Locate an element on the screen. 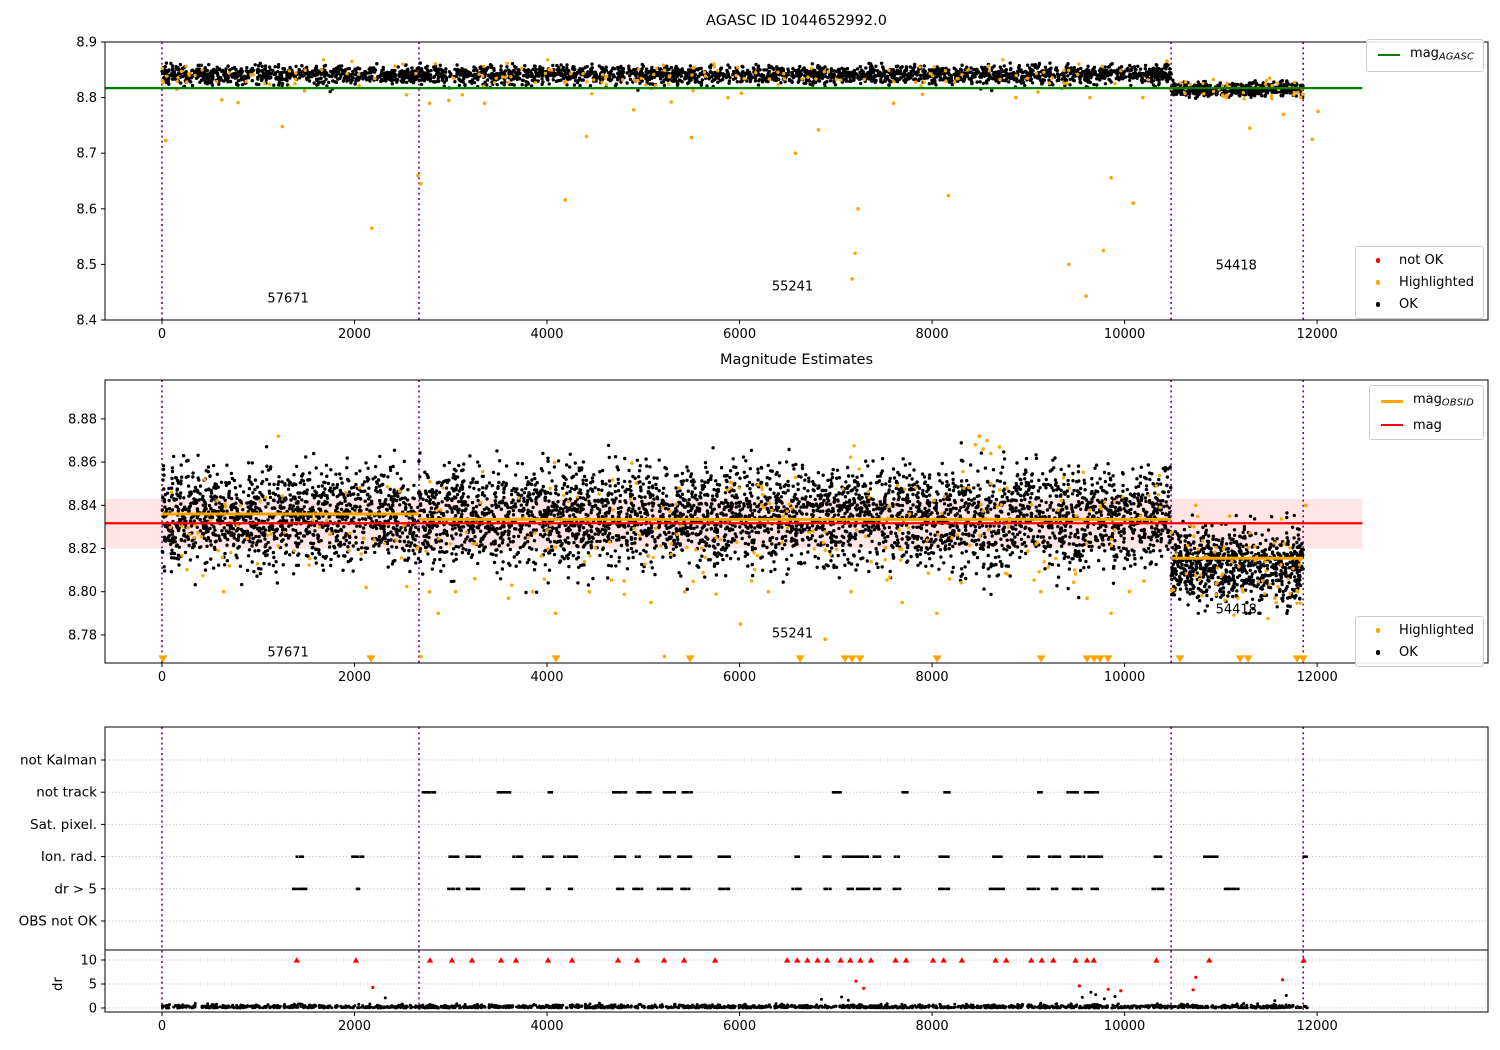 The height and width of the screenshot is (1050, 1500). flag-row-label: not track is located at coordinates (66, 793).